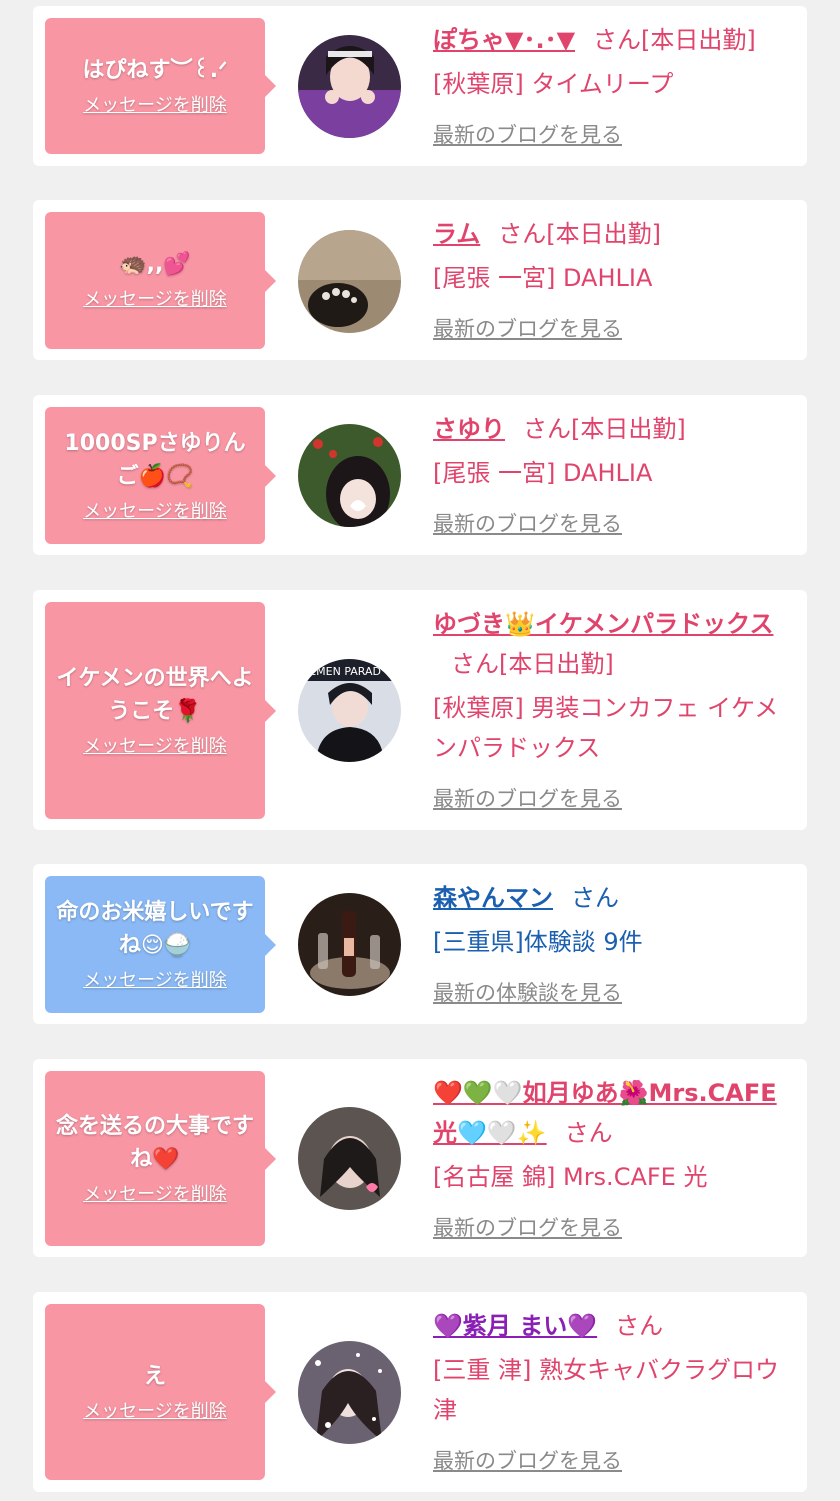 The image size is (840, 1501). I want to click on reviewer-name-link: 森やんマン, so click(493, 898).